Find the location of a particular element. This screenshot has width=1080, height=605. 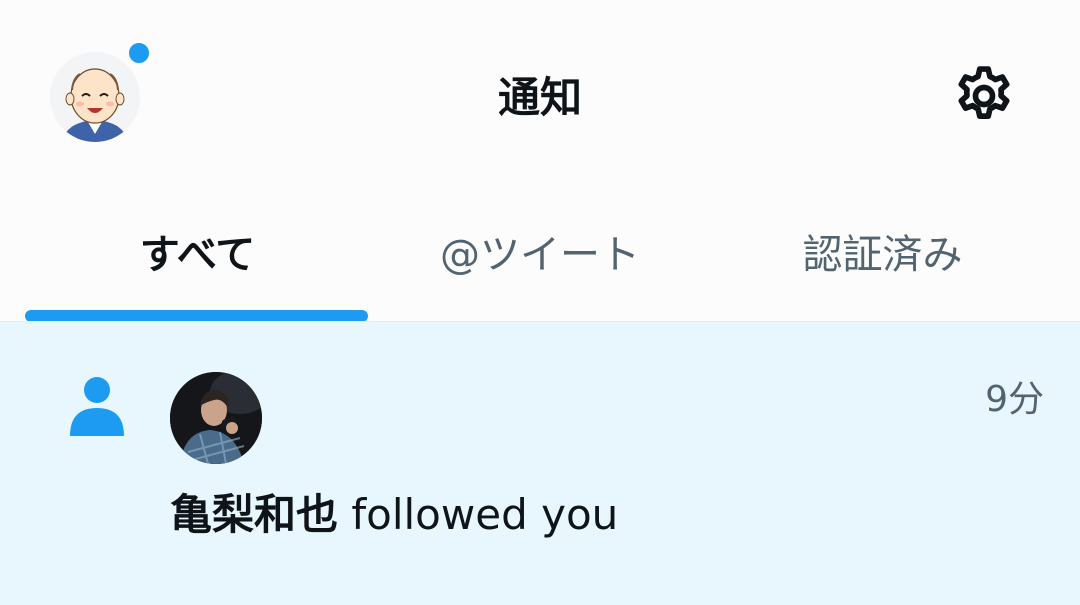

tab-mentions: @ツイート is located at coordinates (540, 255).